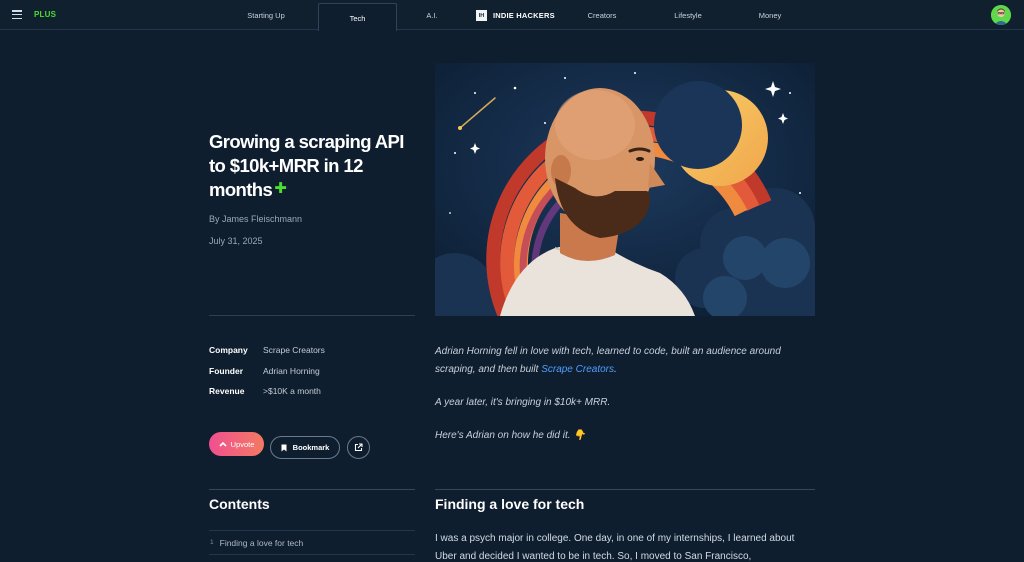  What do you see at coordinates (228, 350) in the screenshot?
I see `fact-label: Company` at bounding box center [228, 350].